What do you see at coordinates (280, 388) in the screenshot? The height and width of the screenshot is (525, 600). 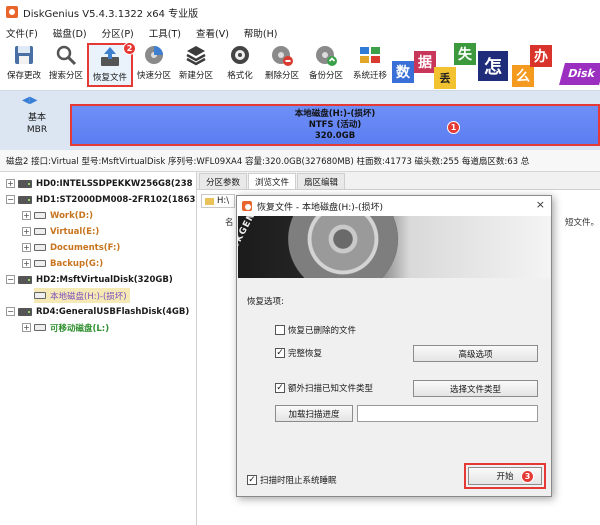 I see `extra-scan-checkbox: ✓` at bounding box center [280, 388].